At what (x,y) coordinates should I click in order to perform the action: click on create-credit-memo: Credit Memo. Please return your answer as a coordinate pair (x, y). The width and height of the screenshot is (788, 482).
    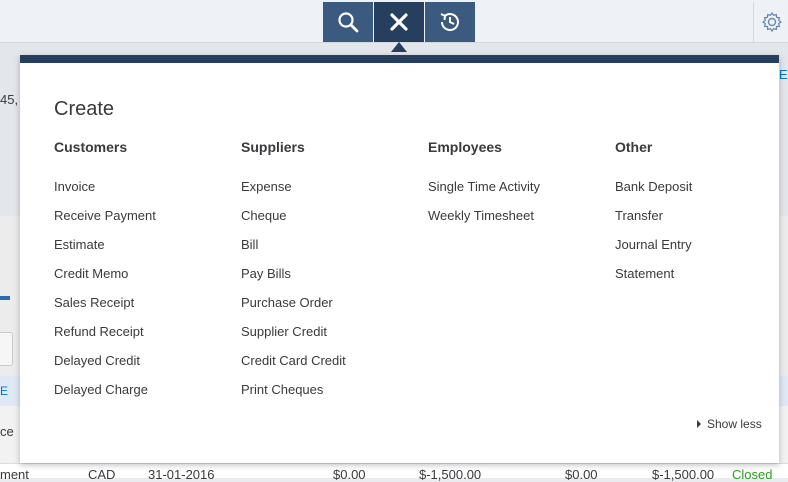
    Looking at the image, I should click on (105, 273).